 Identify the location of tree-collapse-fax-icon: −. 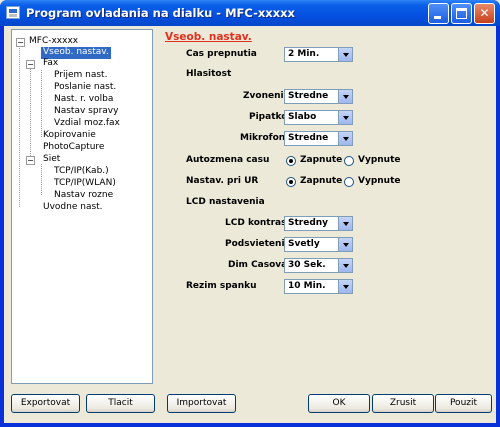
(30, 64).